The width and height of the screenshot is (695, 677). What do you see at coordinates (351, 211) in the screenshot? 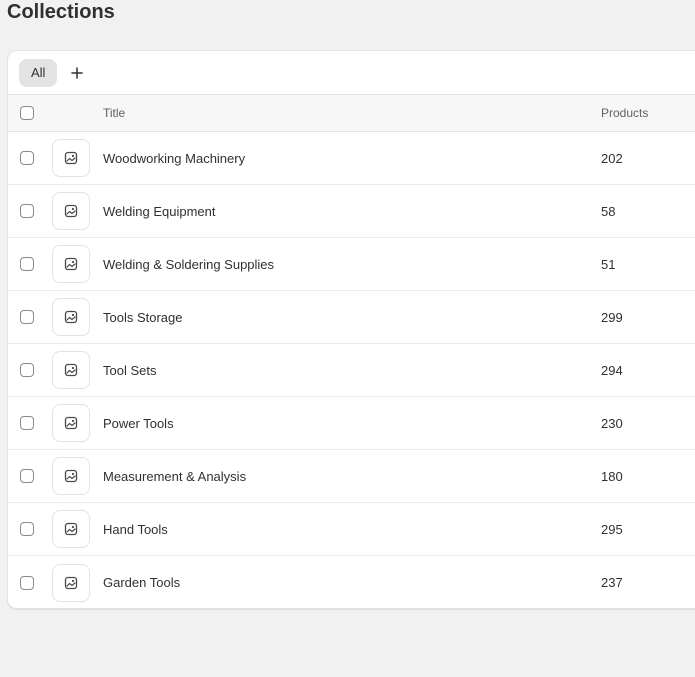
I see `table-row: Welding Equipment 58` at bounding box center [351, 211].